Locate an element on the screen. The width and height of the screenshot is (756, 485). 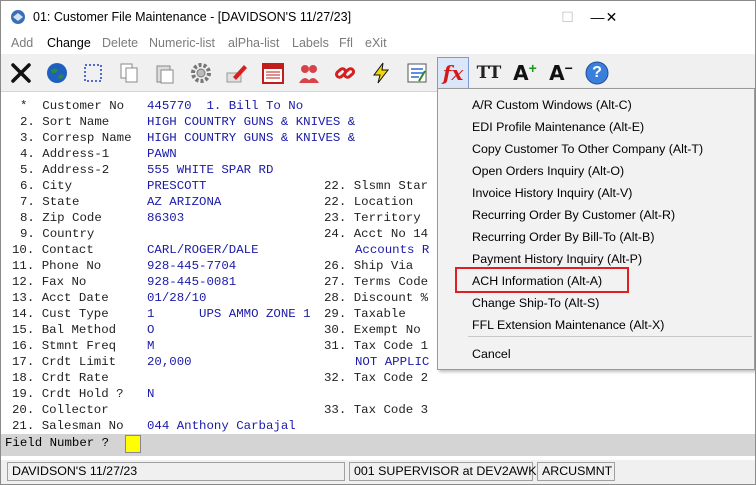
link-icon is located at coordinates (345, 73).